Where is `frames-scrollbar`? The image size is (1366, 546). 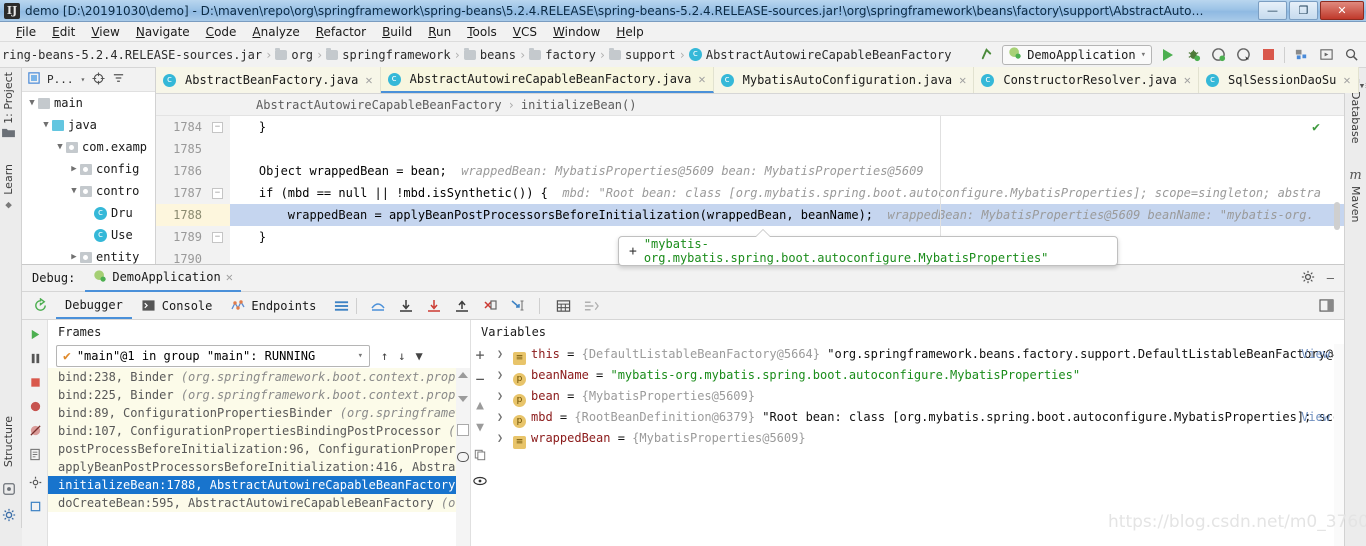 frames-scrollbar is located at coordinates (463, 457).